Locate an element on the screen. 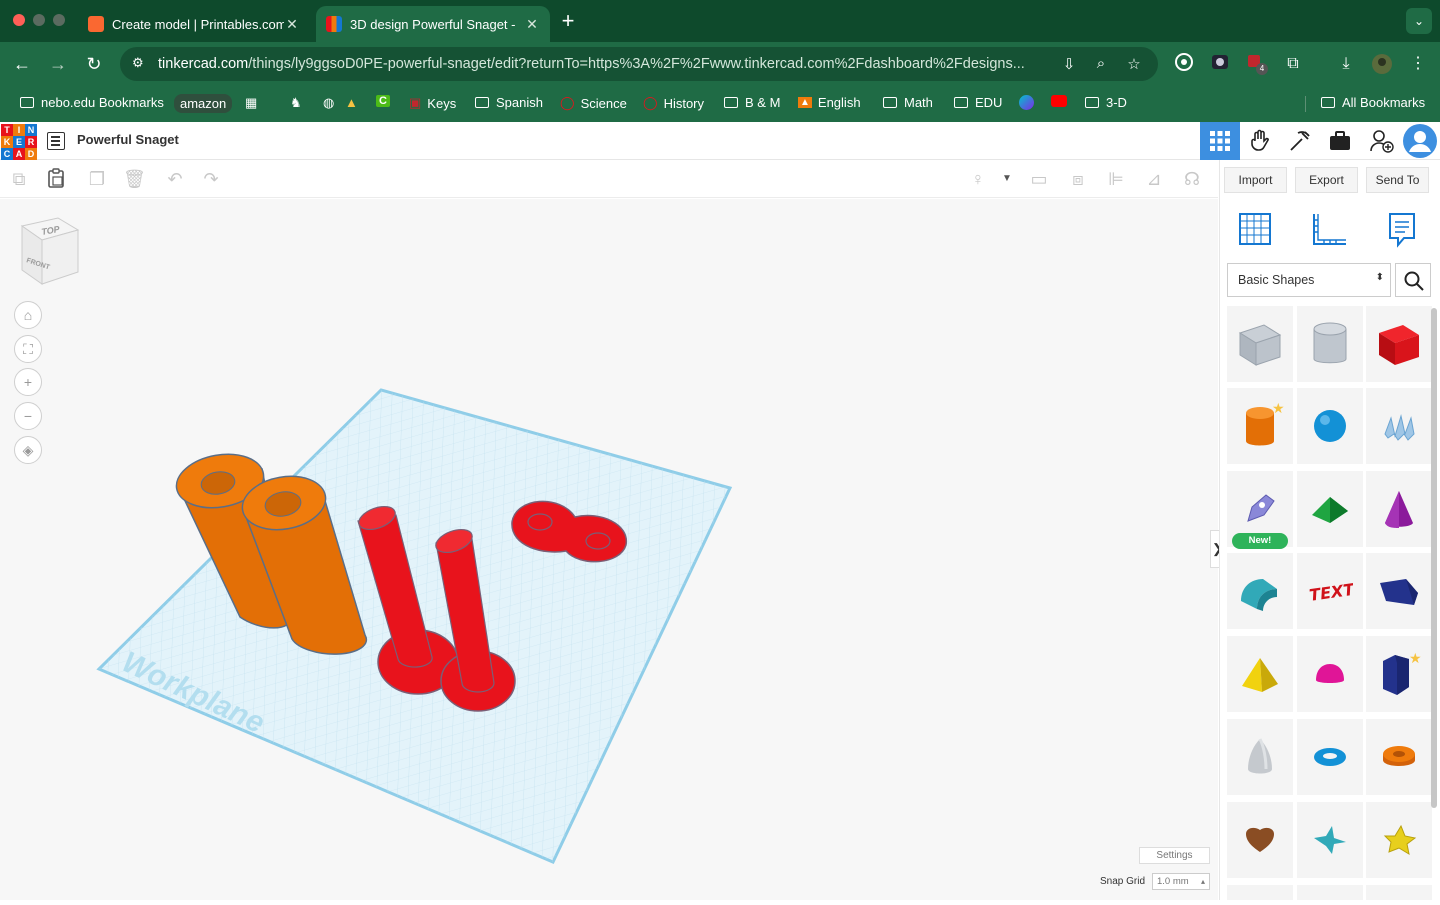 The height and width of the screenshot is (905, 1440). bookmark-globe-icon: ◍ is located at coordinates (328, 103).